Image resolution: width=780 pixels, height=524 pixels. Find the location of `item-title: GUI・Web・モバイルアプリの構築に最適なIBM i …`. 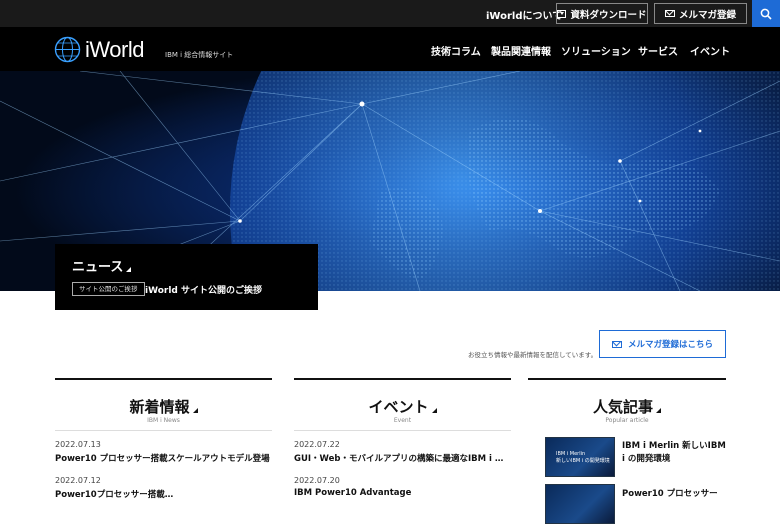

item-title: GUI・Web・モバイルアプリの構築に最適なIBM i … is located at coordinates (399, 459).